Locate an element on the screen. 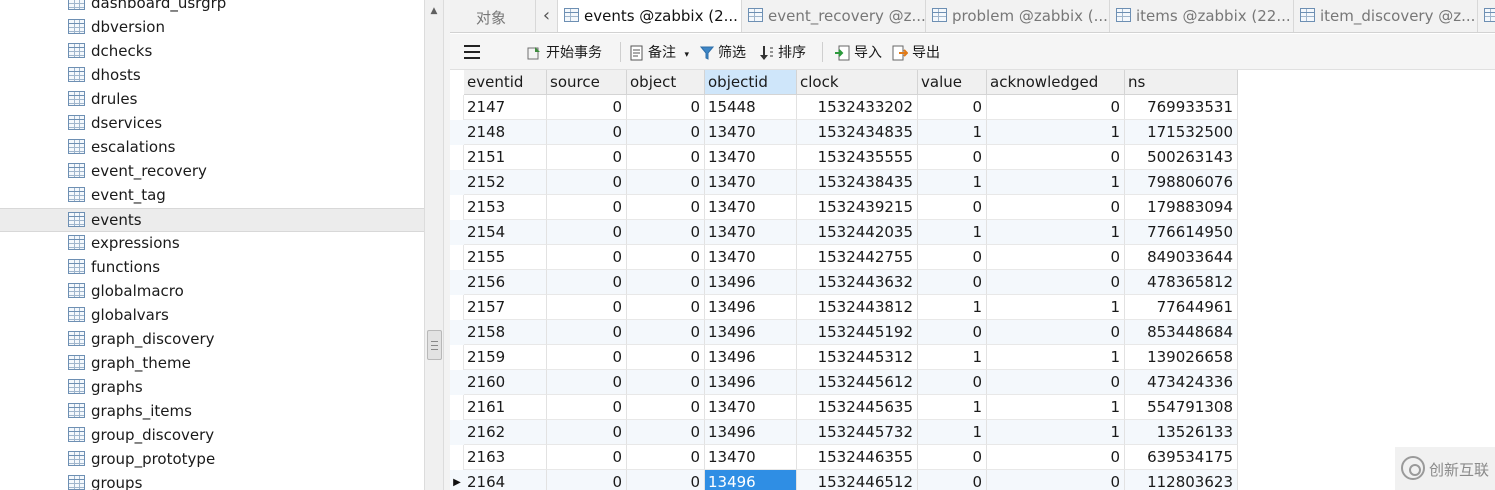 This screenshot has width=1495, height=490. table-row: 2161 0 0 13470 1532445635 1 1 554791308 is located at coordinates (844, 407).